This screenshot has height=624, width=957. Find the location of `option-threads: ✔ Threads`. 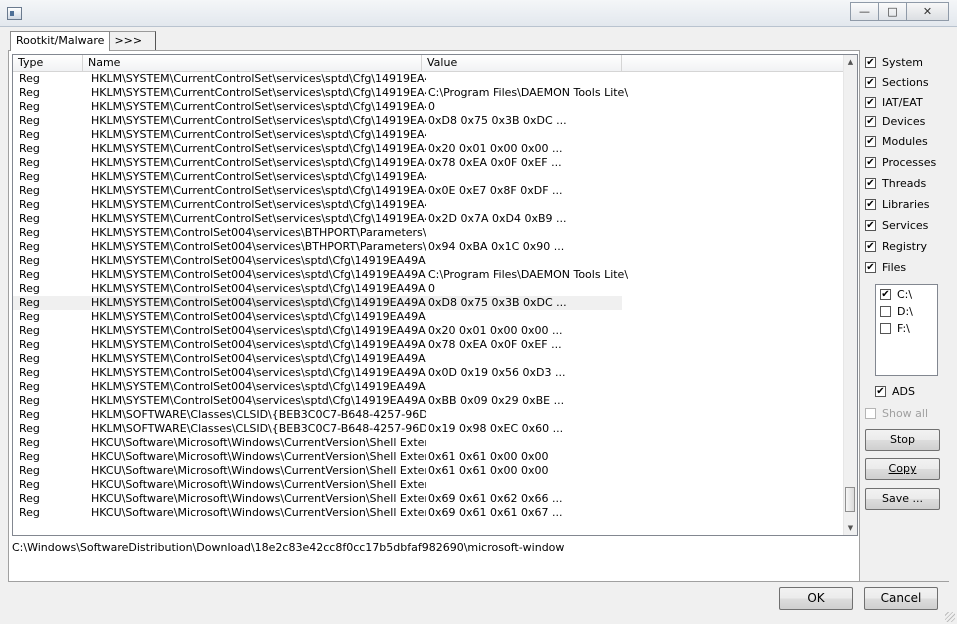

option-threads: ✔ Threads is located at coordinates (895, 183).